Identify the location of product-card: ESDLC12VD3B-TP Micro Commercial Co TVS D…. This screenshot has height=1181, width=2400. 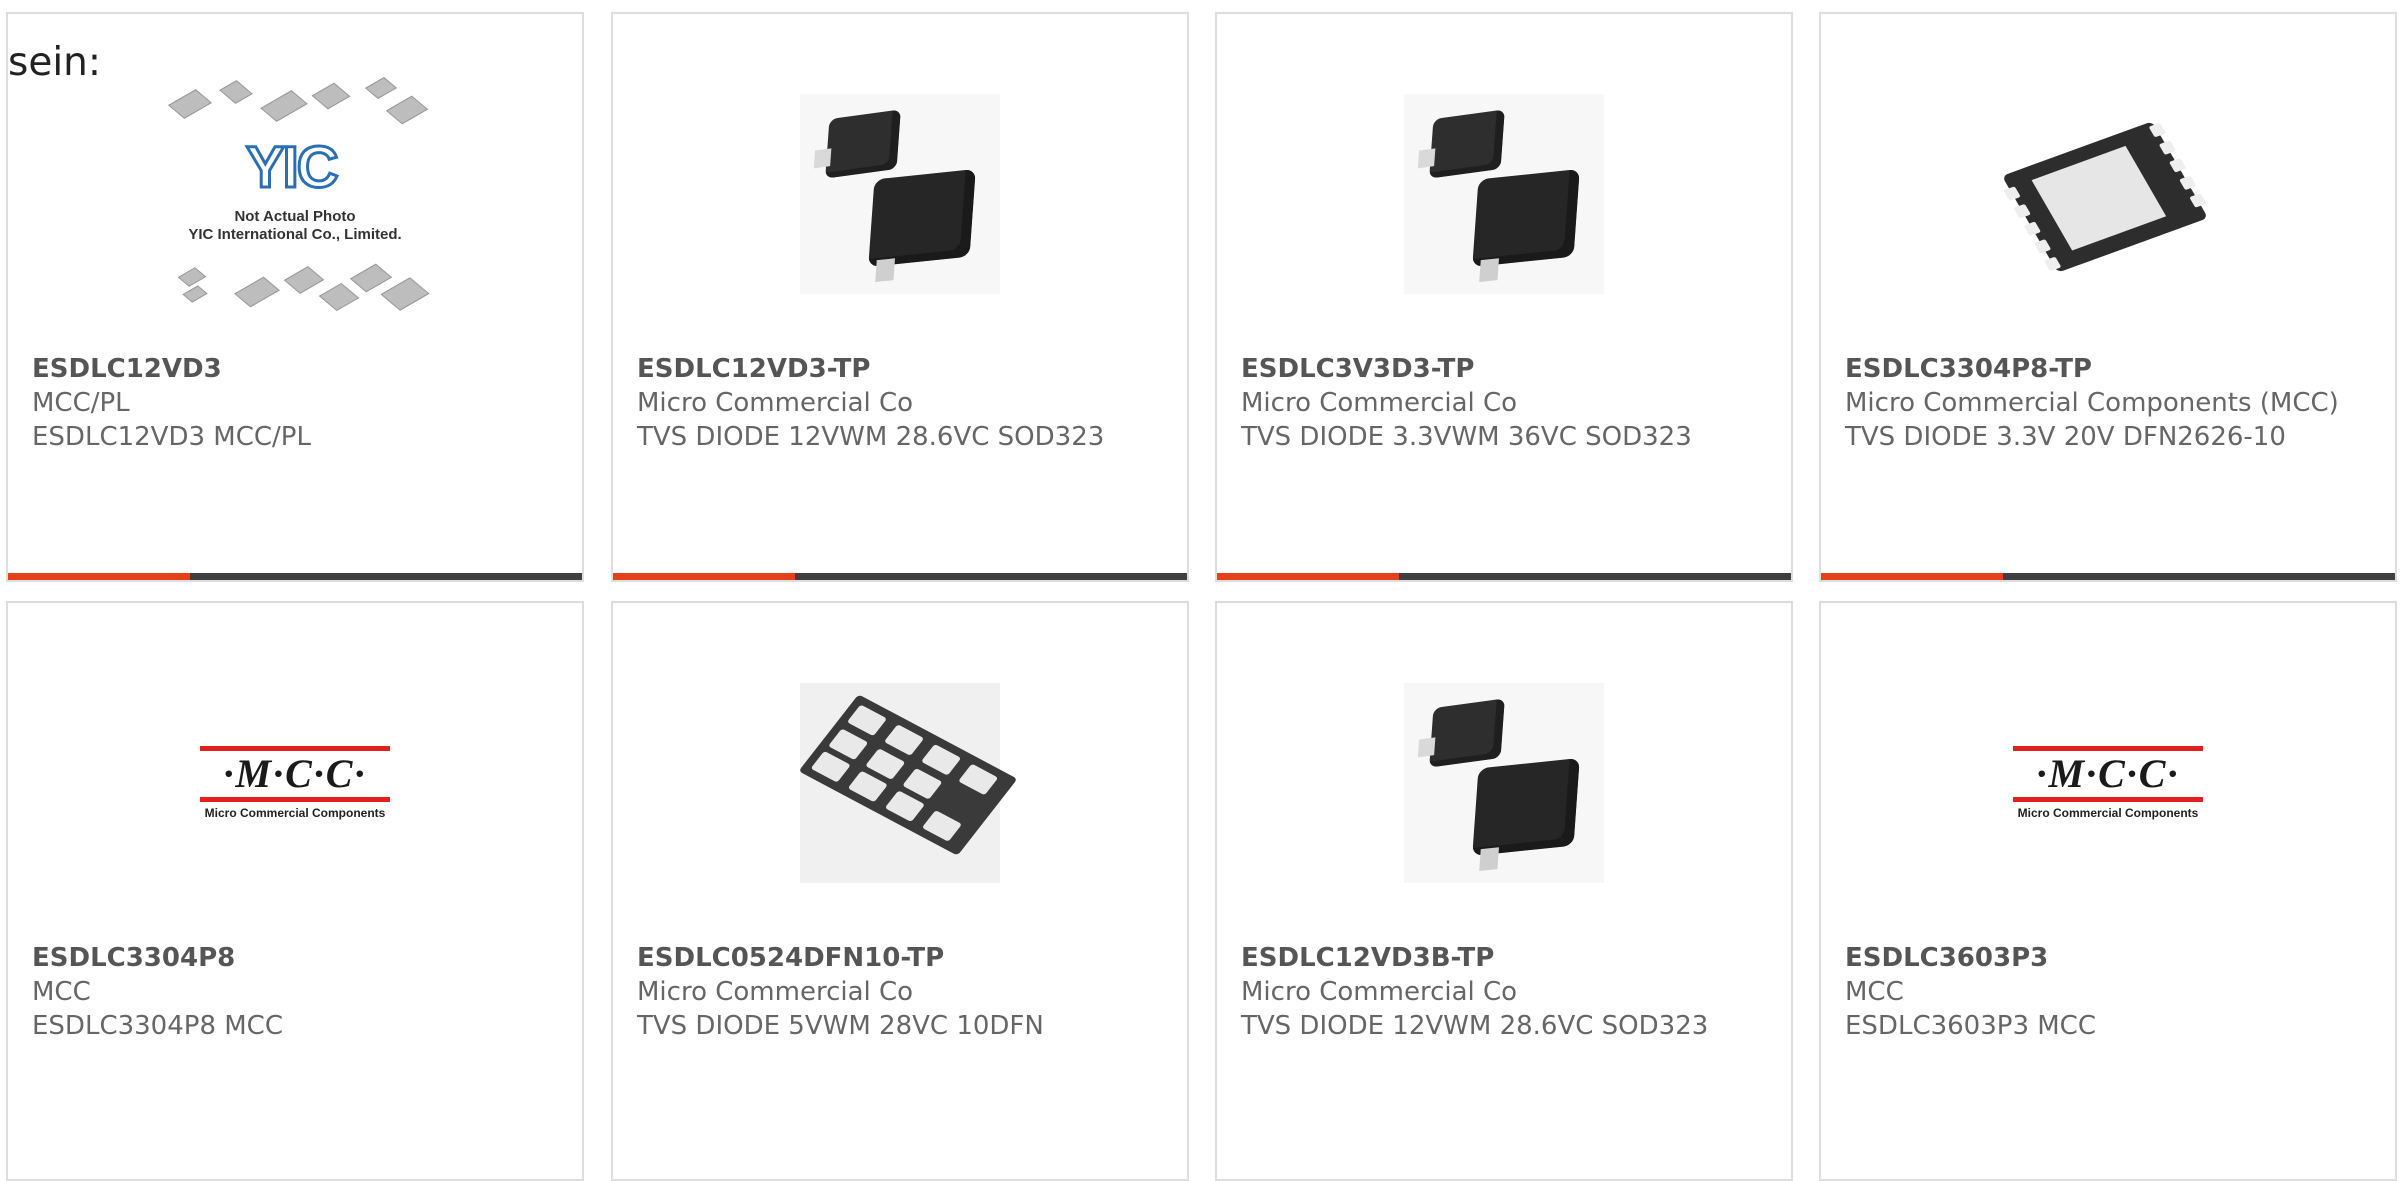
(1504, 891).